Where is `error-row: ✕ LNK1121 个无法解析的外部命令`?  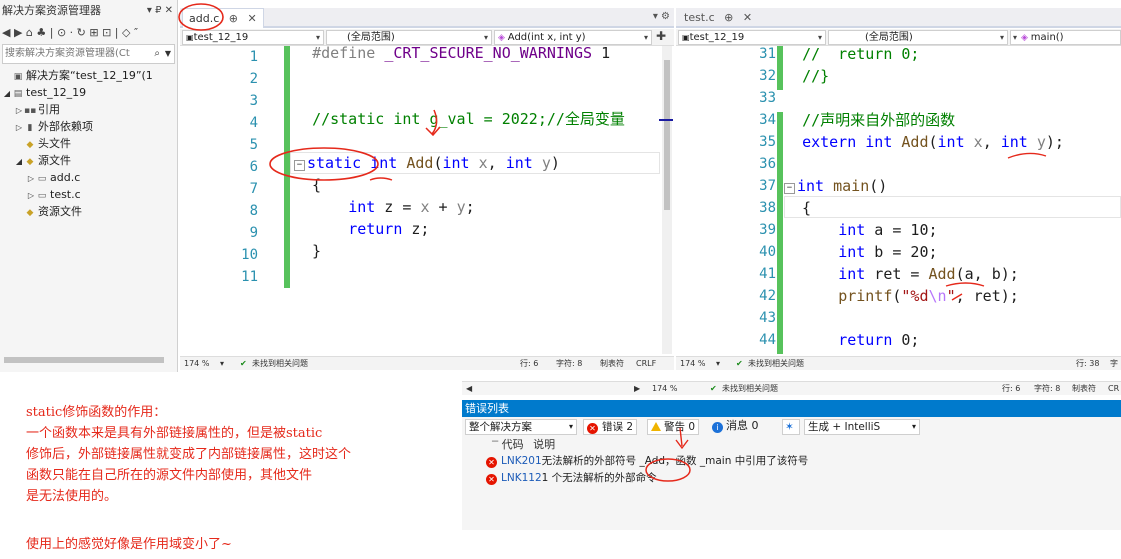
error-row: ✕ LNK1121 个无法解析的外部命令 is located at coordinates (791, 478).